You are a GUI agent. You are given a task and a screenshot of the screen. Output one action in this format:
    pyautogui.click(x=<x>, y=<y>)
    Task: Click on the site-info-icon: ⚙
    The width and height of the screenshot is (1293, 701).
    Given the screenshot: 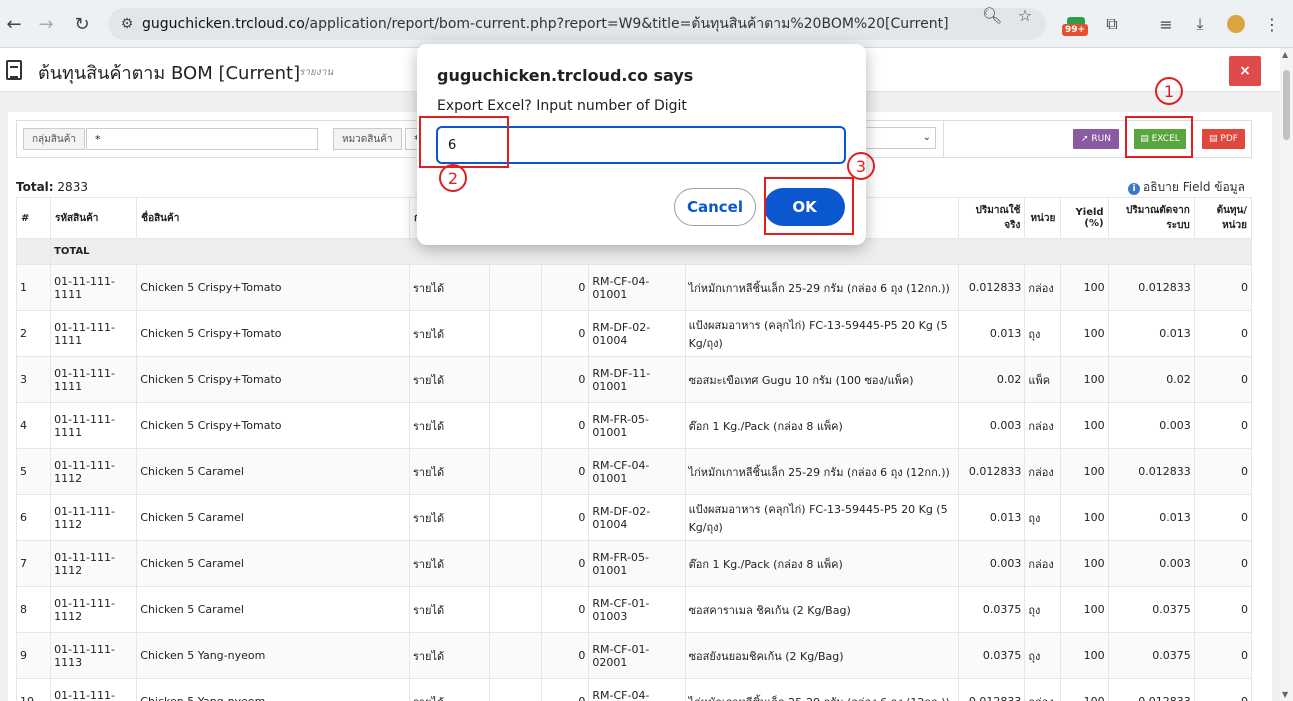 What is the action you would take?
    pyautogui.click(x=127, y=24)
    